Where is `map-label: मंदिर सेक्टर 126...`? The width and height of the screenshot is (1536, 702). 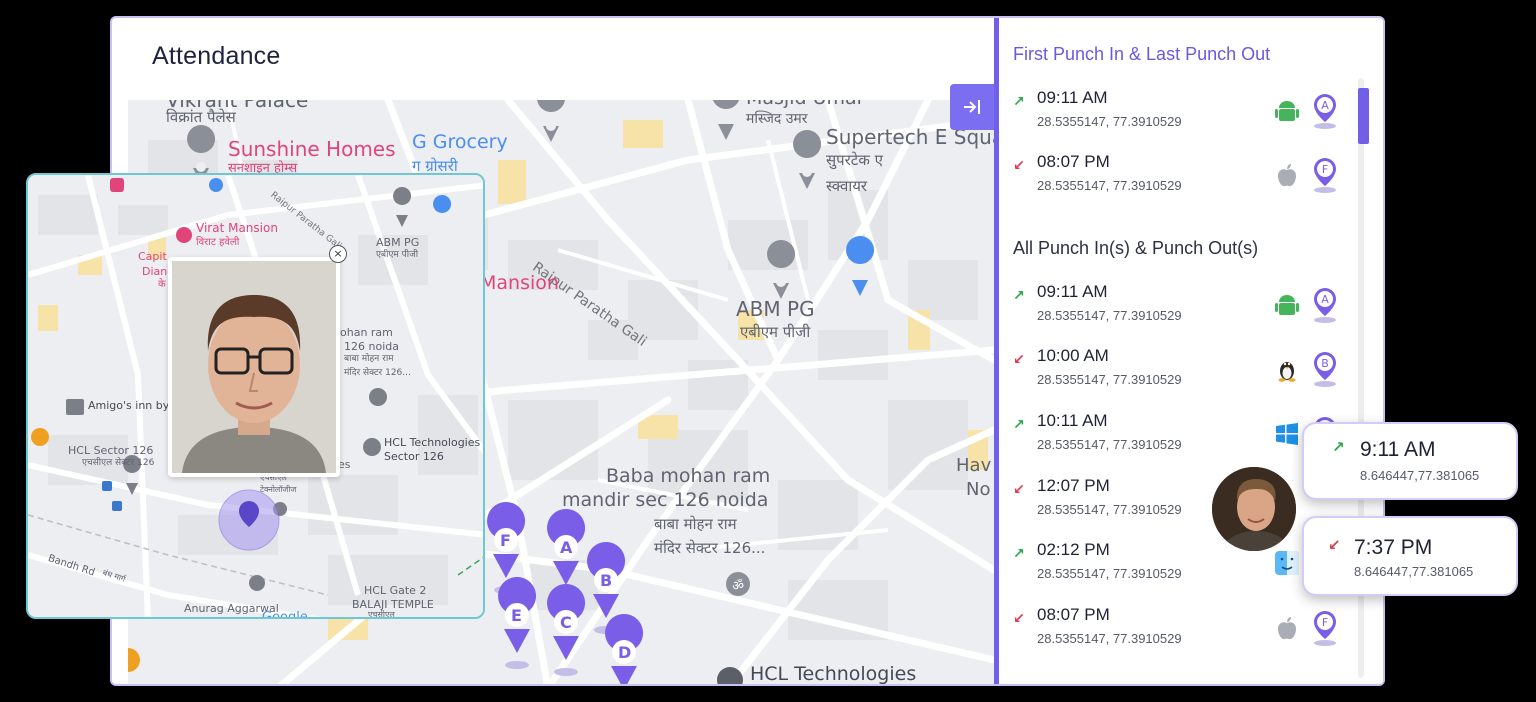
map-label: मंदिर सेक्टर 126... is located at coordinates (710, 548).